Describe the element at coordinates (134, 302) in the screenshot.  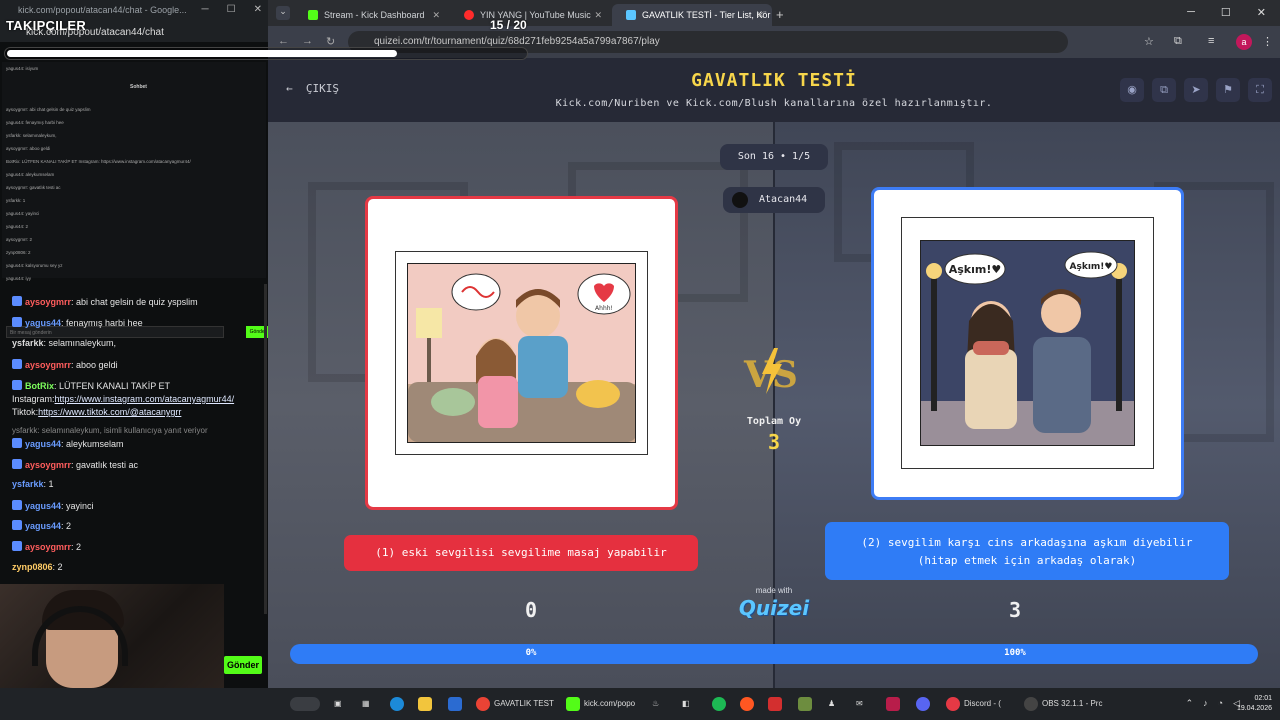
I see `chat-text: : abi chat gelsin de quiz yspslim` at that location.